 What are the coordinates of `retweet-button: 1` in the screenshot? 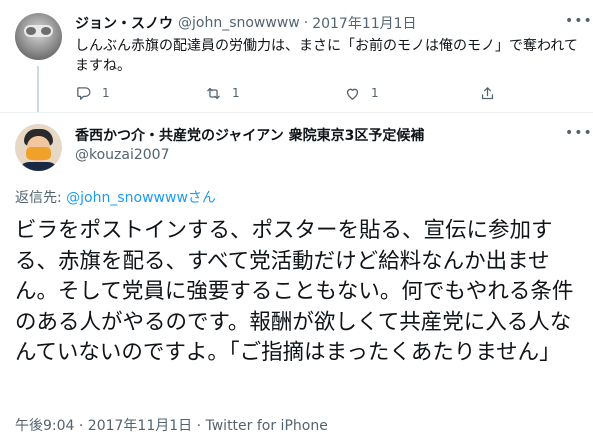 It's located at (222, 93).